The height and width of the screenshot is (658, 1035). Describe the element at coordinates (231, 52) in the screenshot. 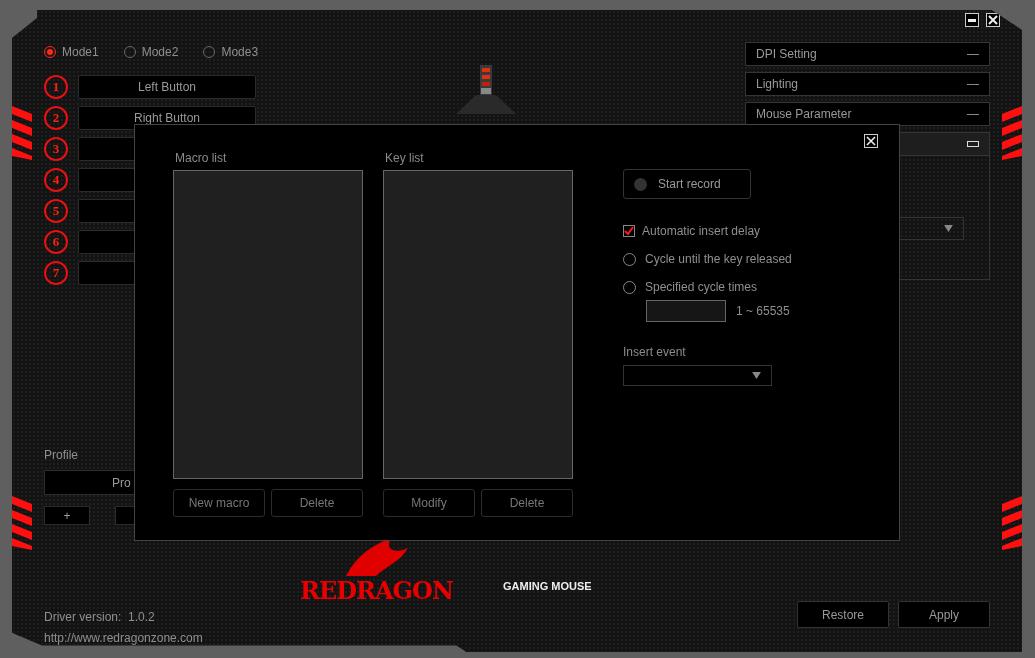

I see `mode-radio: Mode3` at that location.